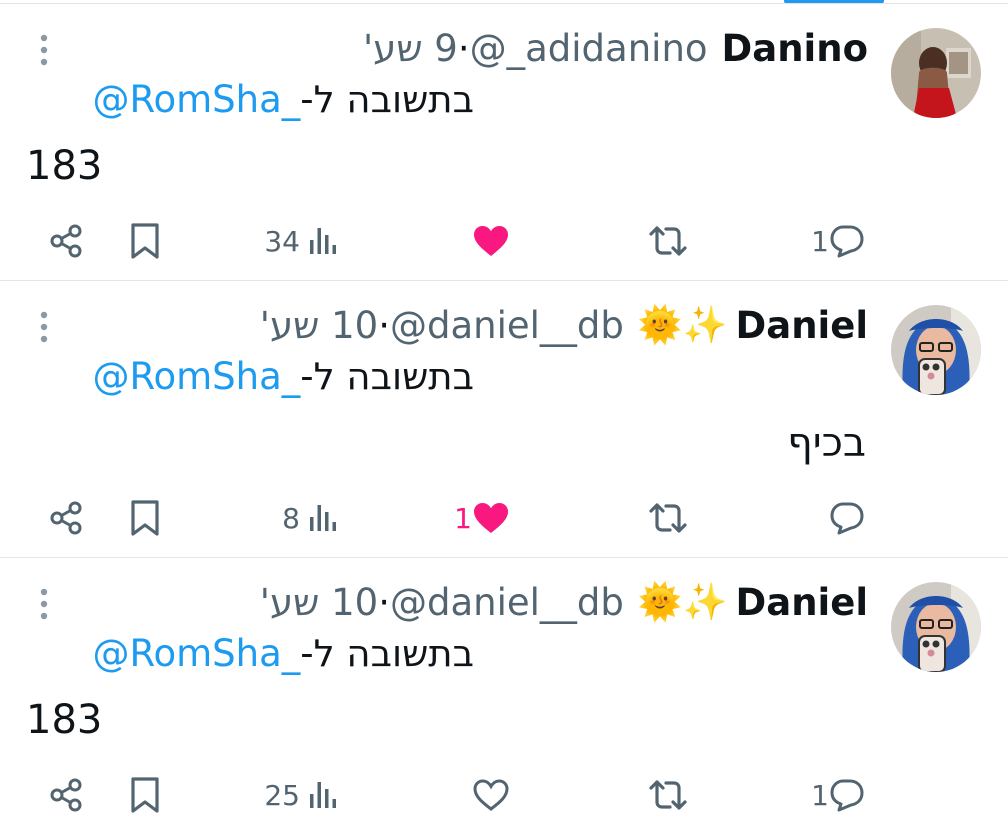 The width and height of the screenshot is (1008, 835). Describe the element at coordinates (291, 518) in the screenshot. I see `views-count: 8` at that location.